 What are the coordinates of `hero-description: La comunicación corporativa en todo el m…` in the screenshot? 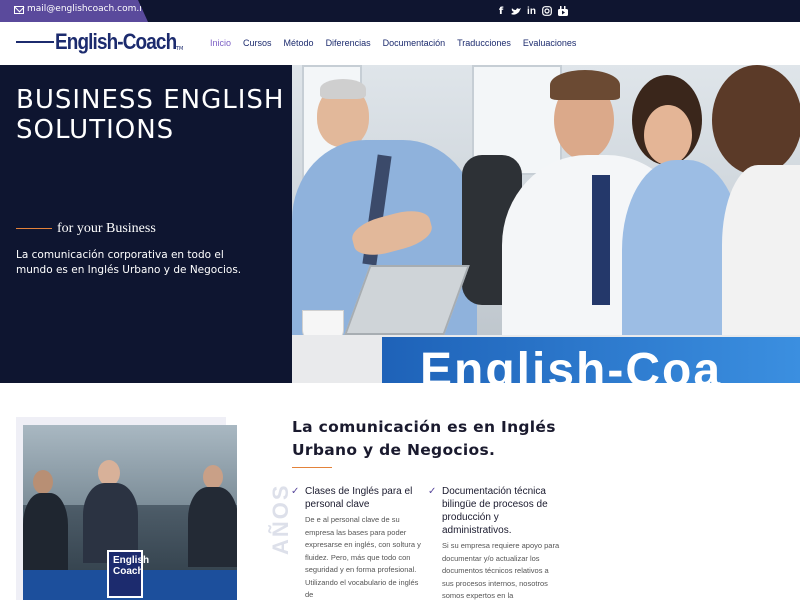 It's located at (129, 262).